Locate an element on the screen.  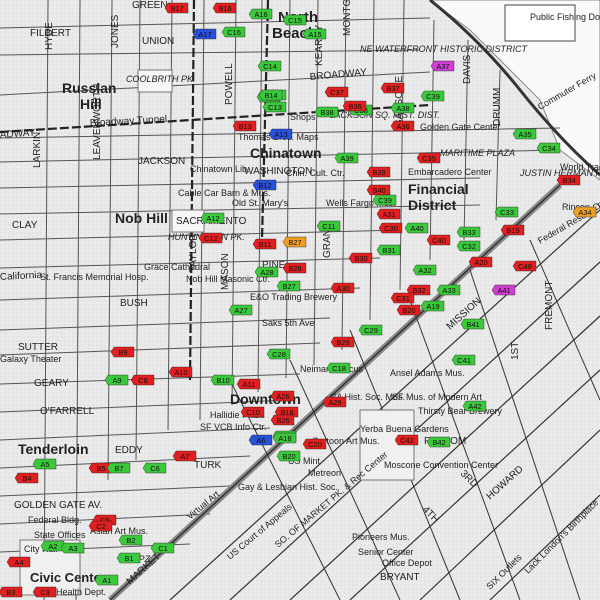
map-marker: A40 is located at coordinates (416, 228).